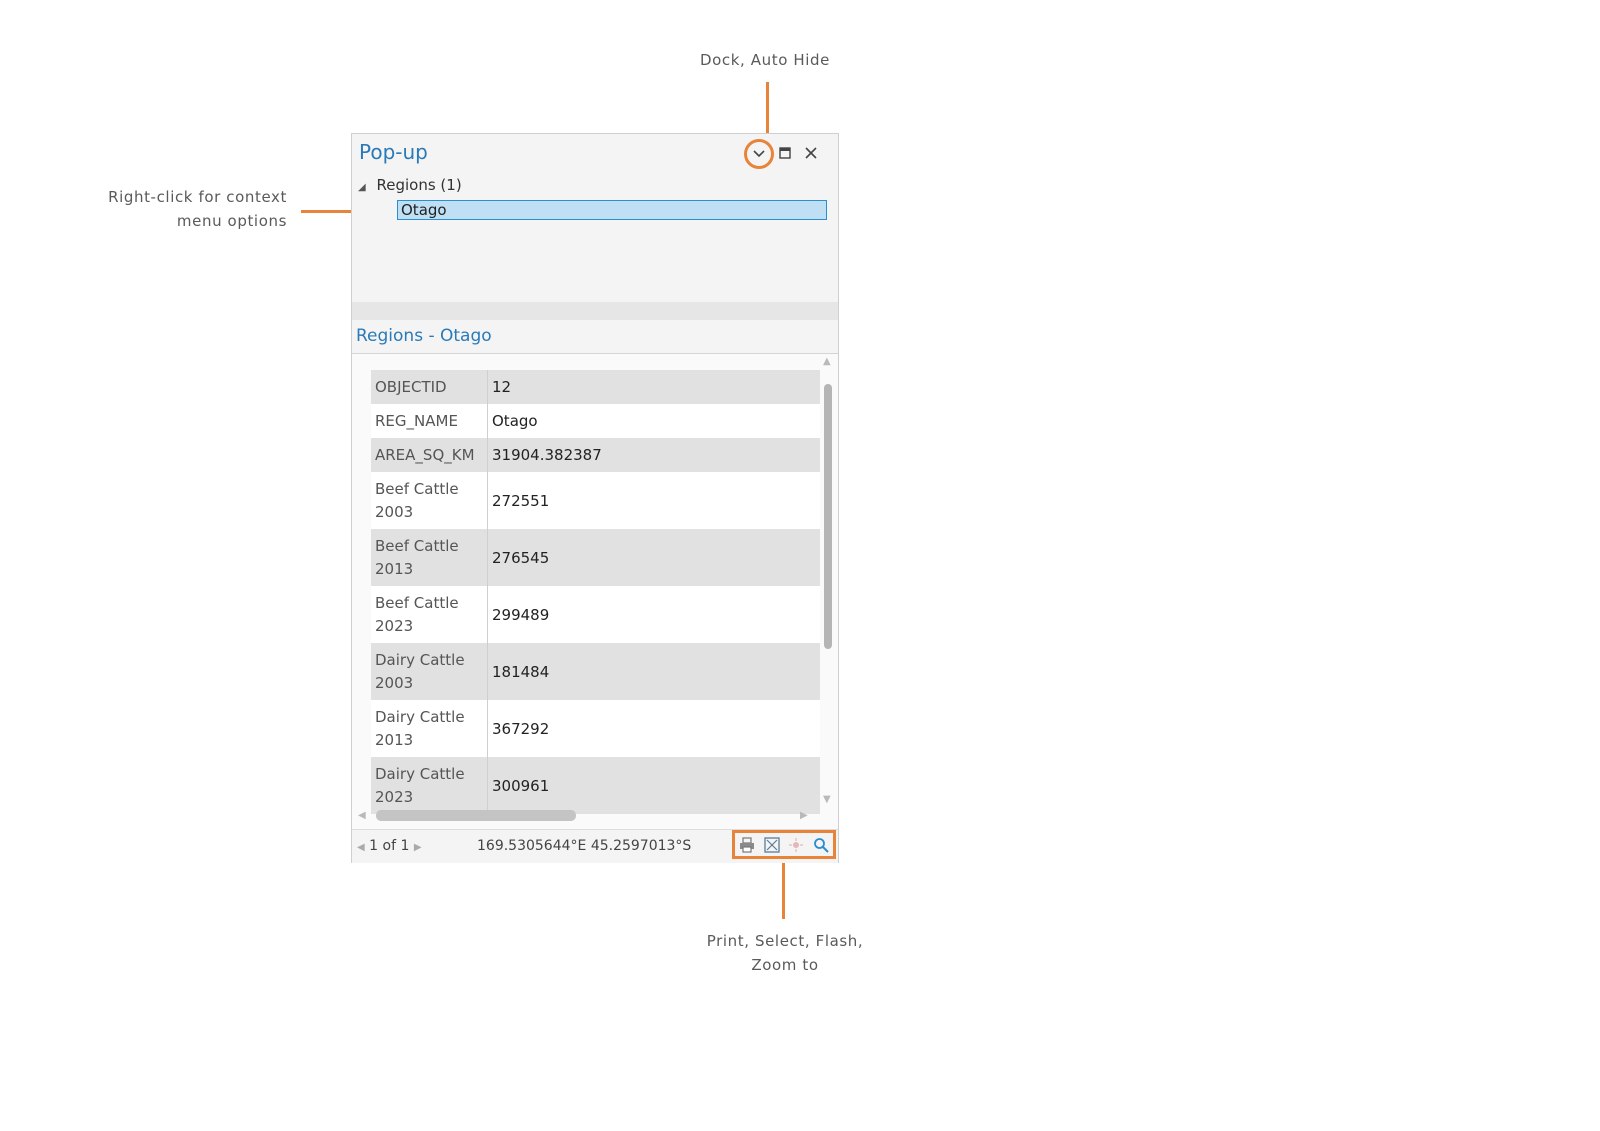 This screenshot has height=1131, width=1600. I want to click on close-icon, so click(811, 153).